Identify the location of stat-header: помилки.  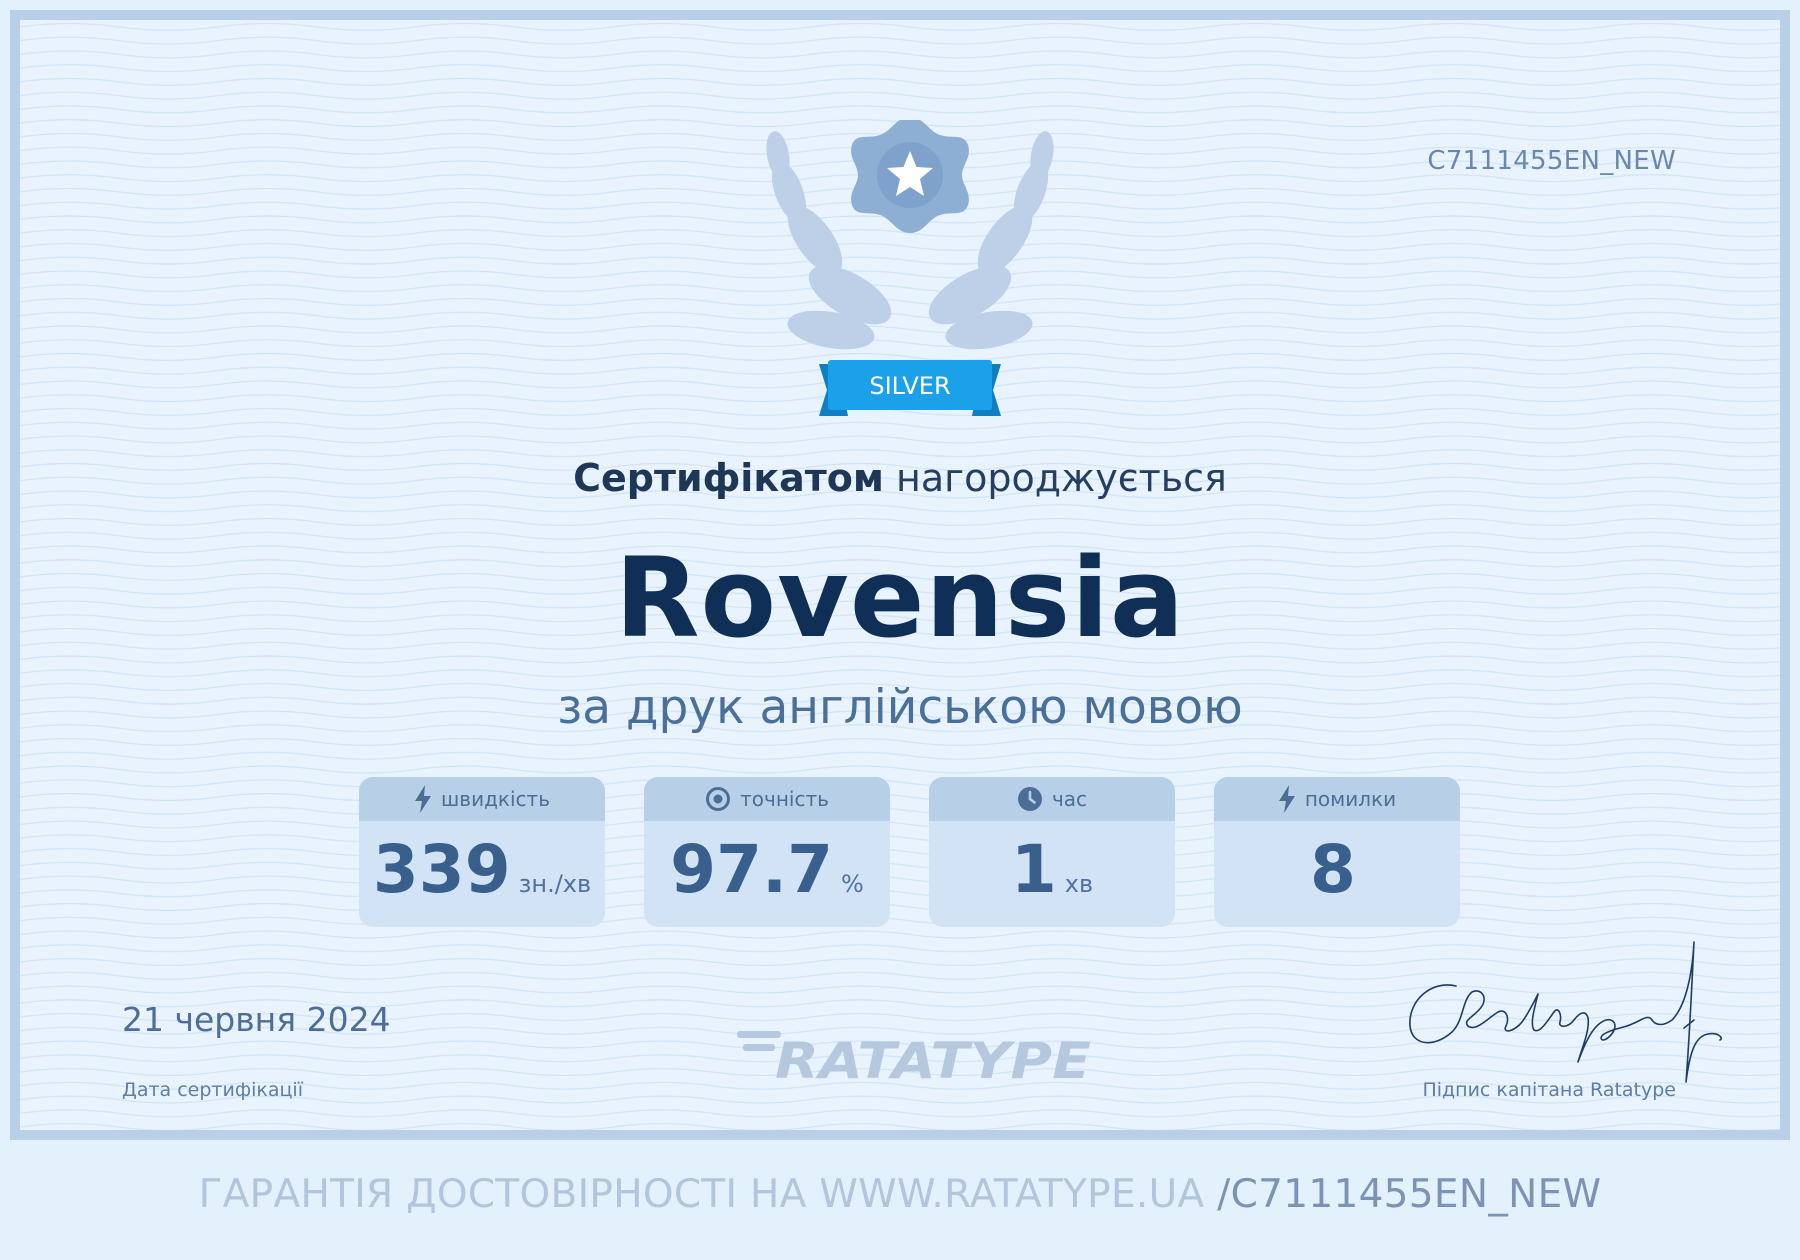
(1337, 799).